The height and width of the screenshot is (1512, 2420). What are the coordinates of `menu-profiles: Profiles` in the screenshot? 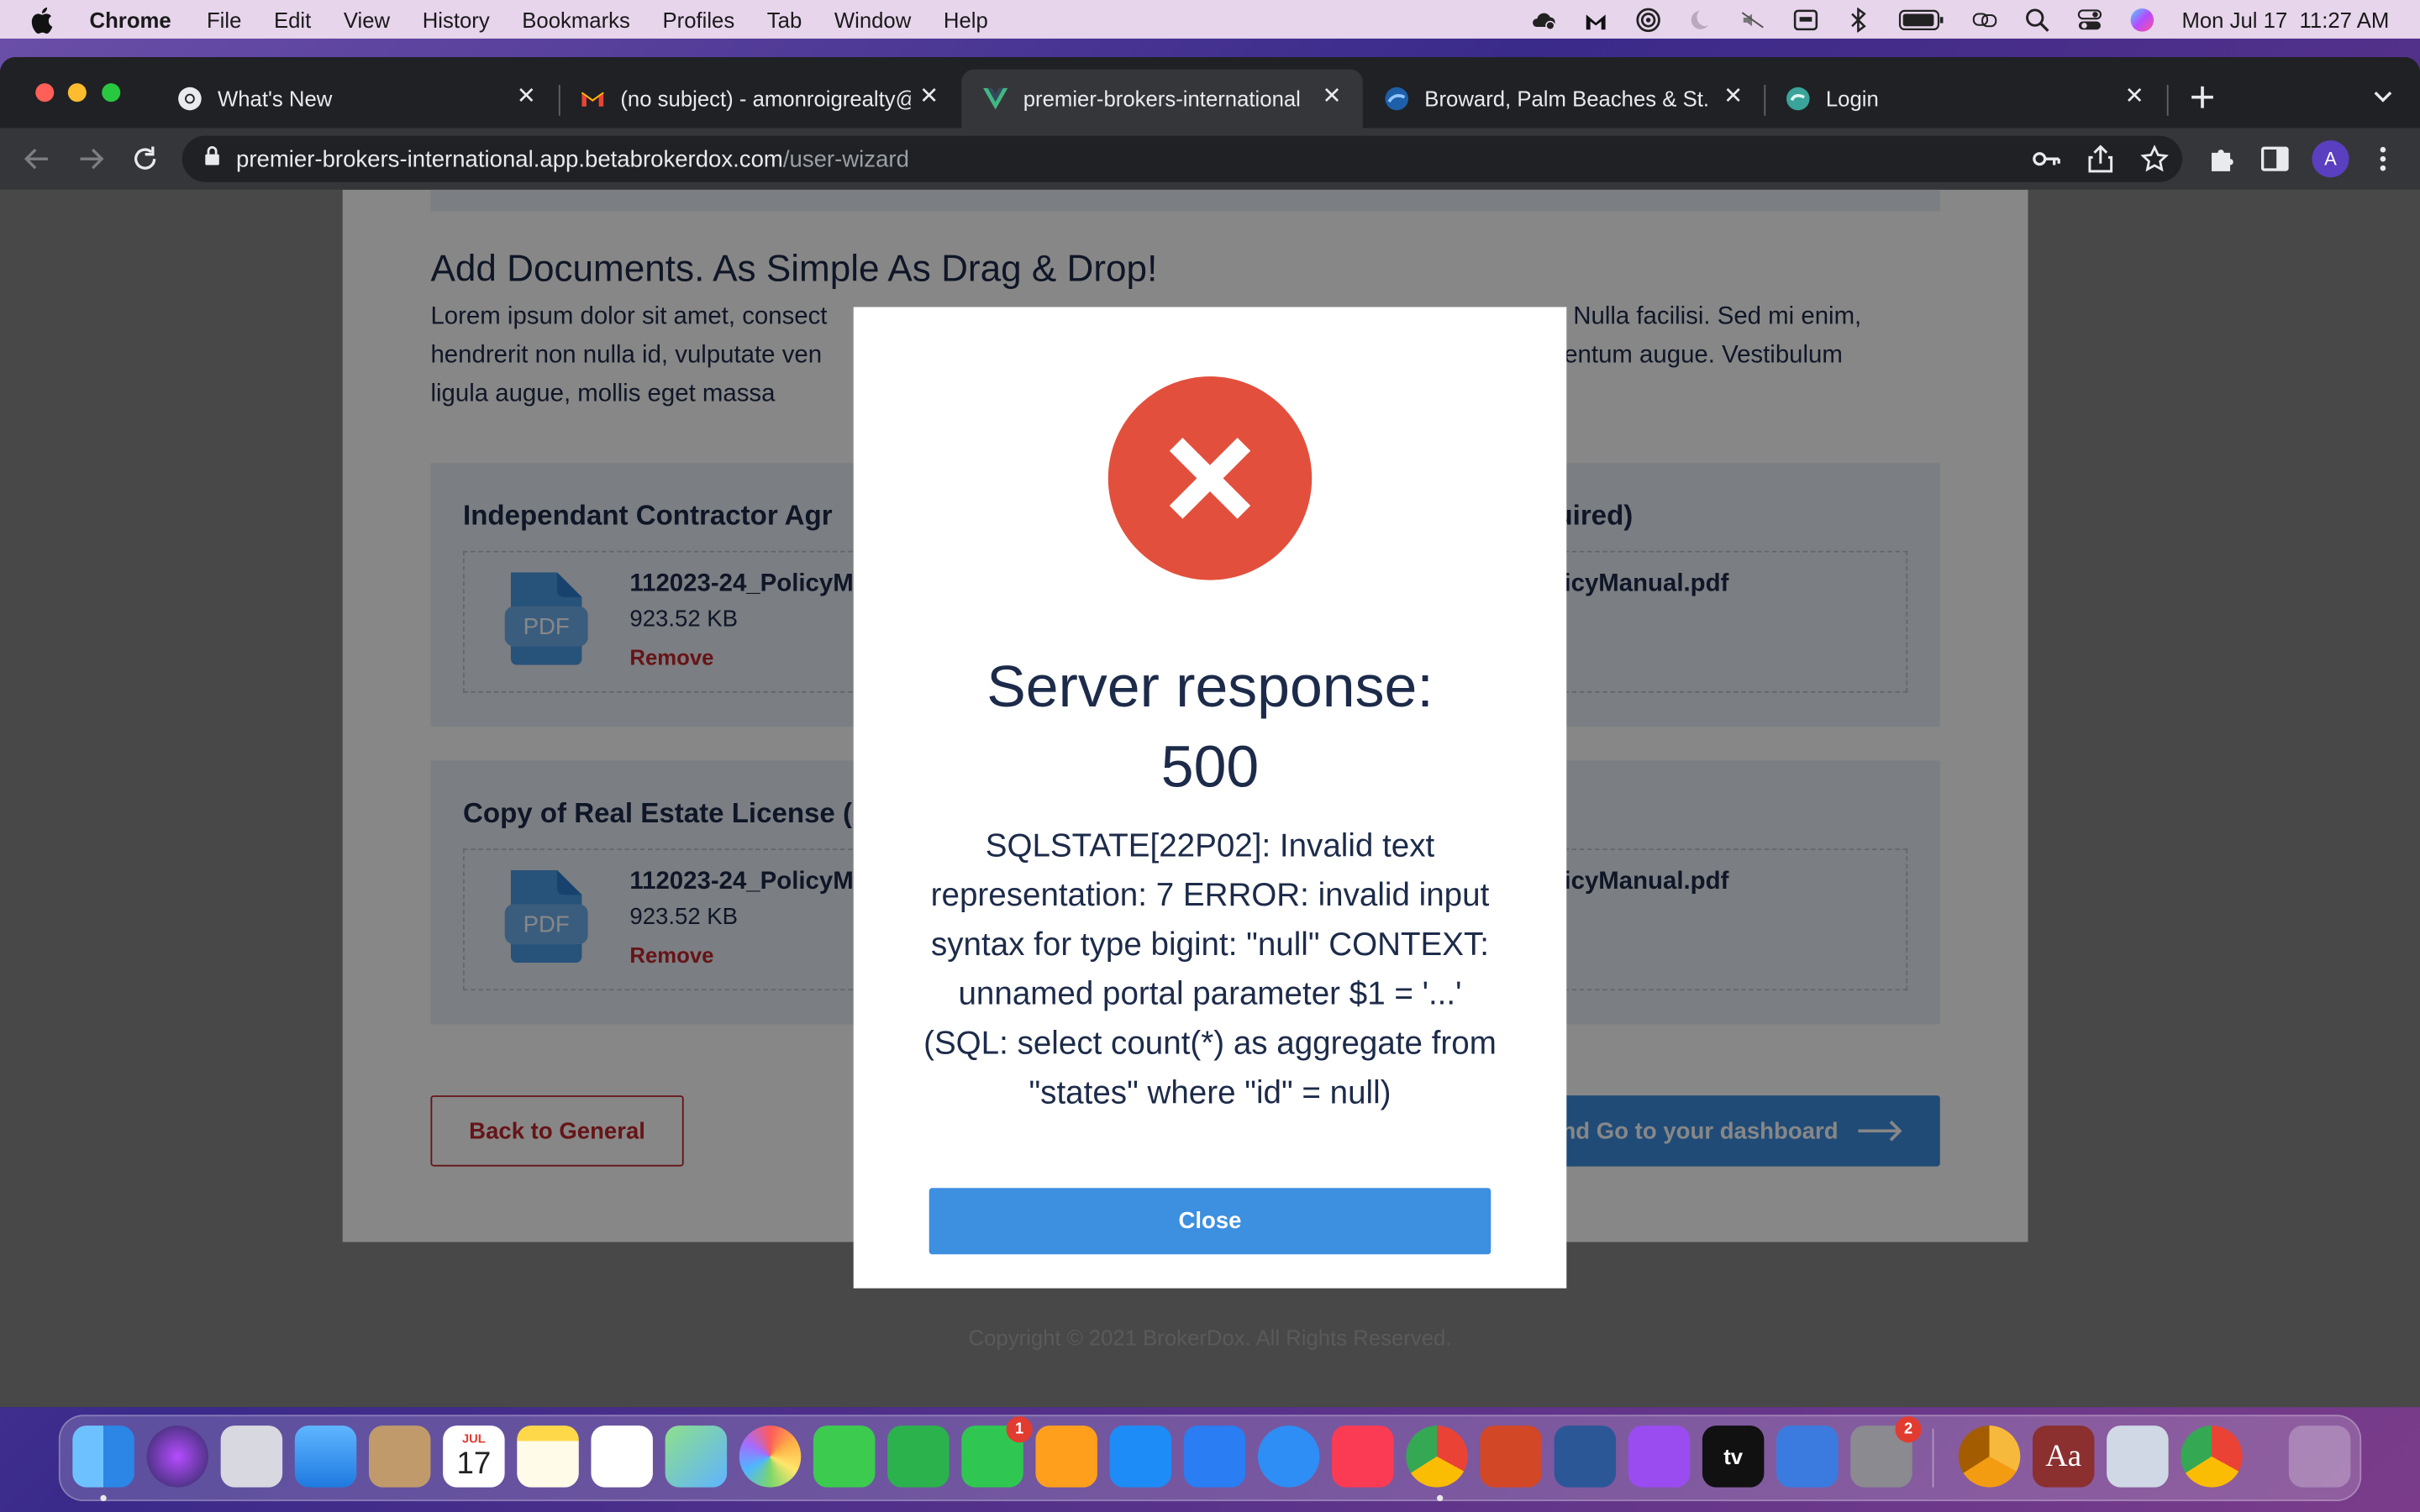 It's located at (698, 19).